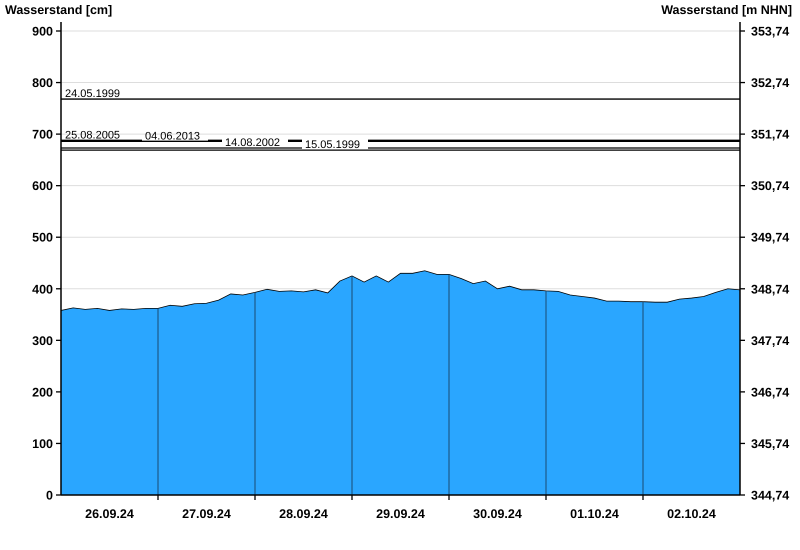 The height and width of the screenshot is (550, 800). What do you see at coordinates (770, 135) in the screenshot?
I see `y-tick-label: 351,74` at bounding box center [770, 135].